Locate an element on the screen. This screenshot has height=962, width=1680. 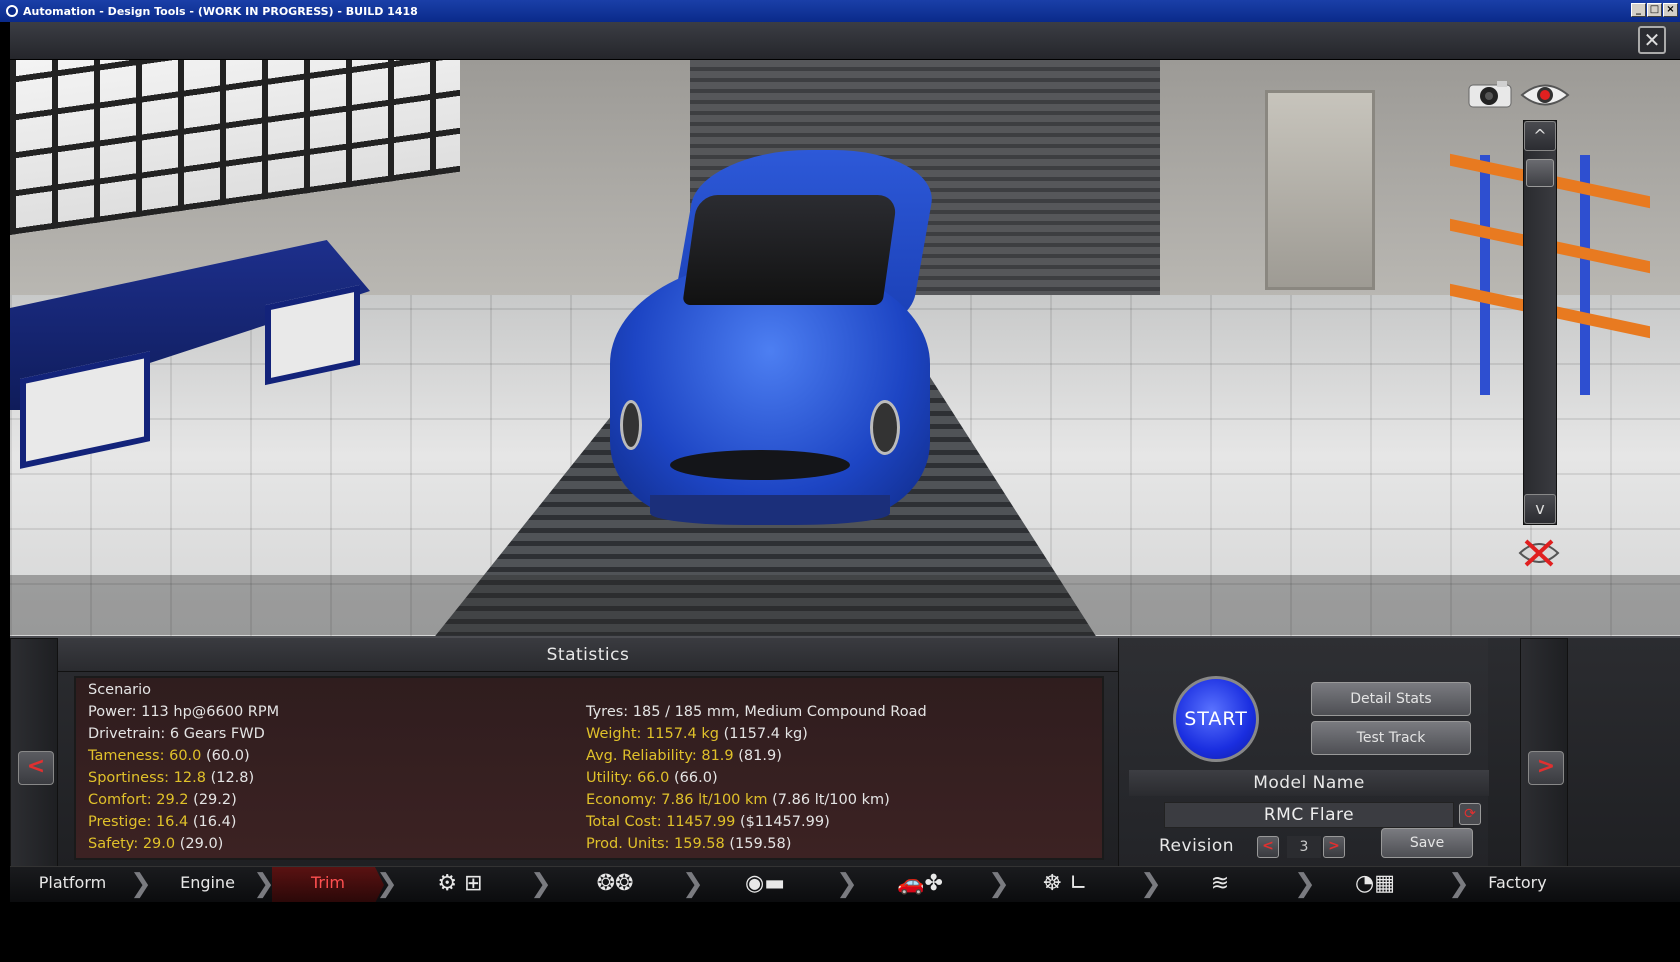
body-aero-icon: 🚗✤ is located at coordinates (920, 885).